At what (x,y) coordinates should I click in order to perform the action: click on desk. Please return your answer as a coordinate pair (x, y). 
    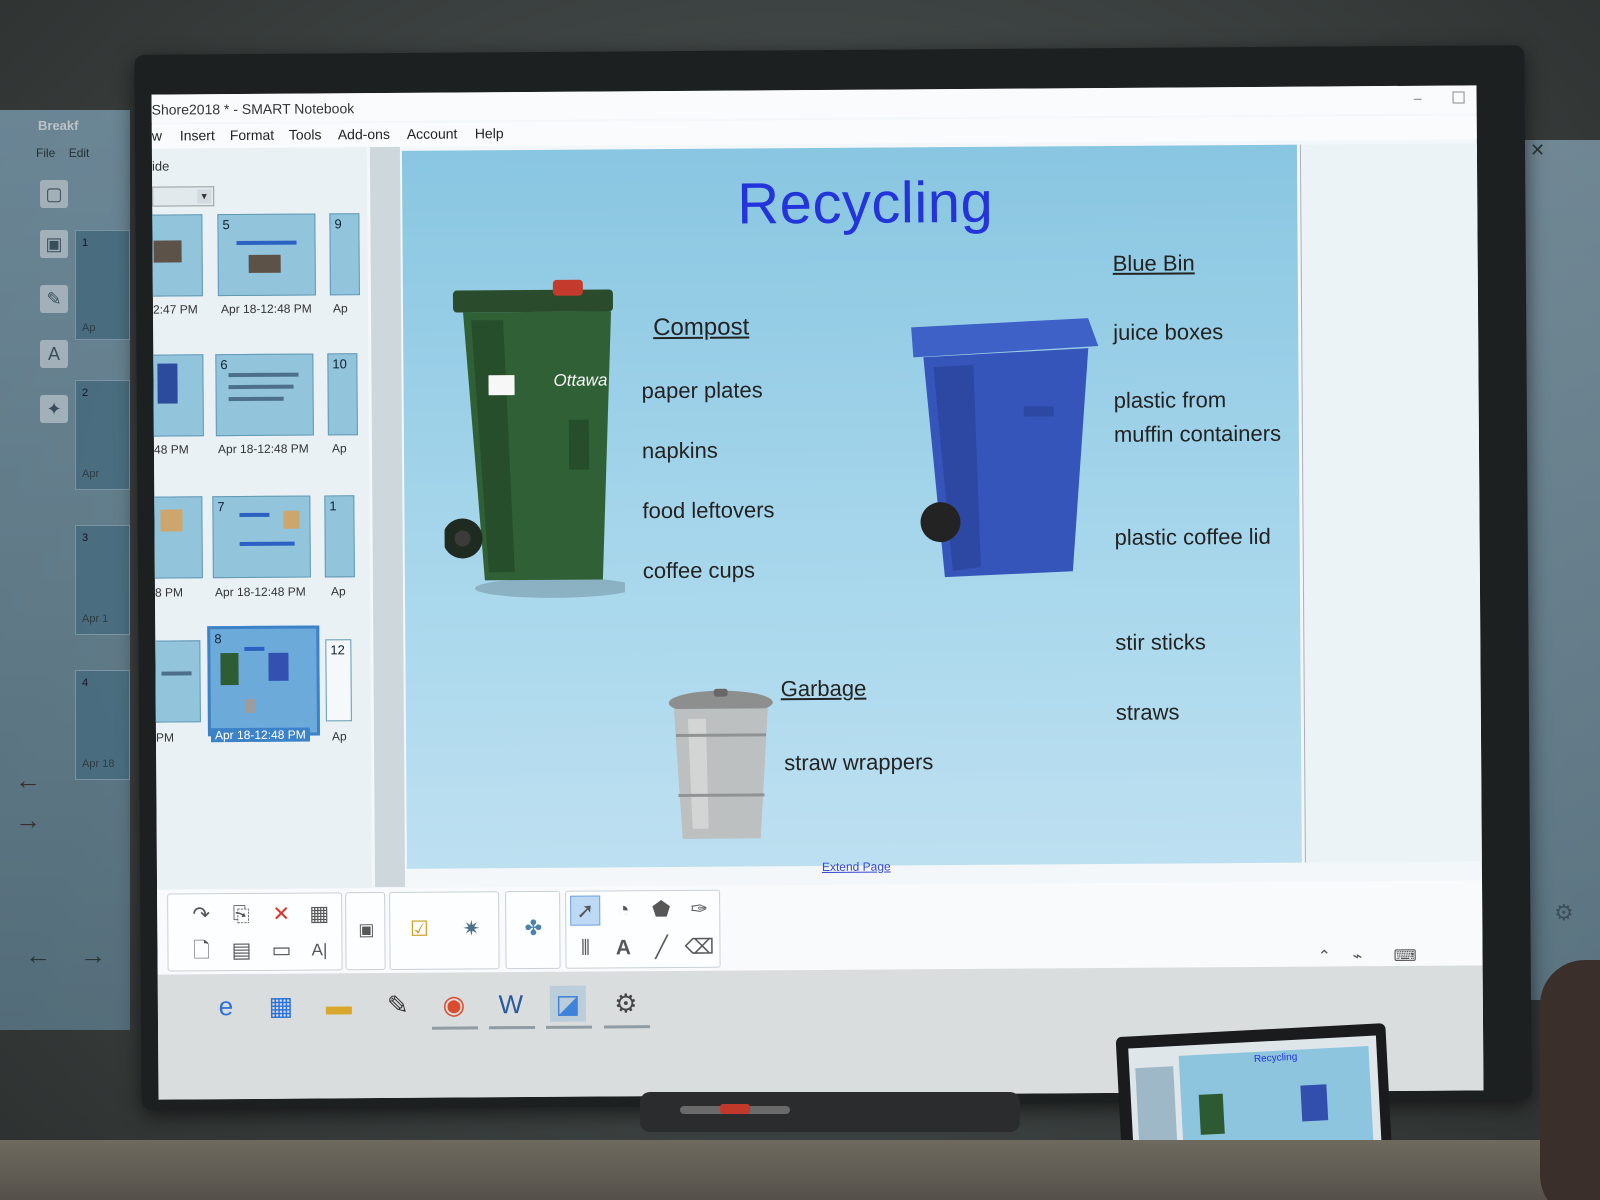
    Looking at the image, I should click on (800, 1170).